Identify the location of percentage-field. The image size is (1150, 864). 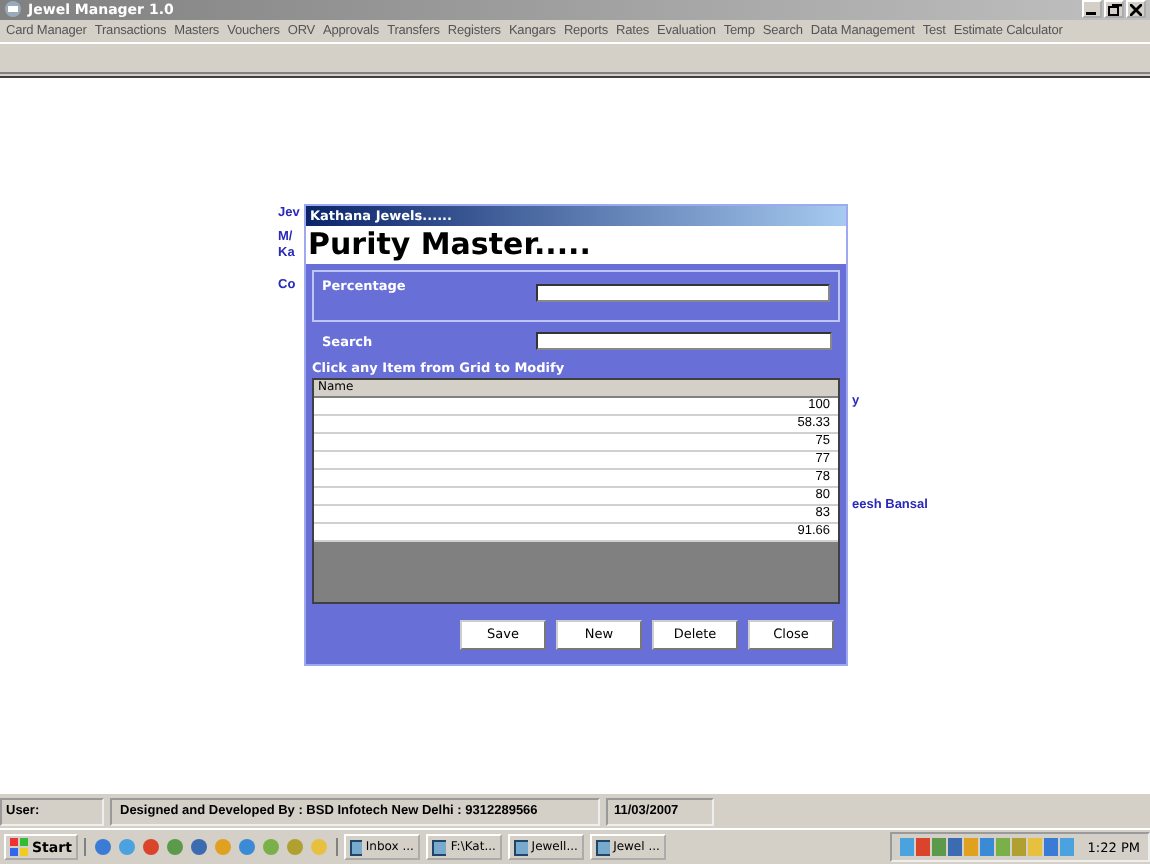
(683, 292).